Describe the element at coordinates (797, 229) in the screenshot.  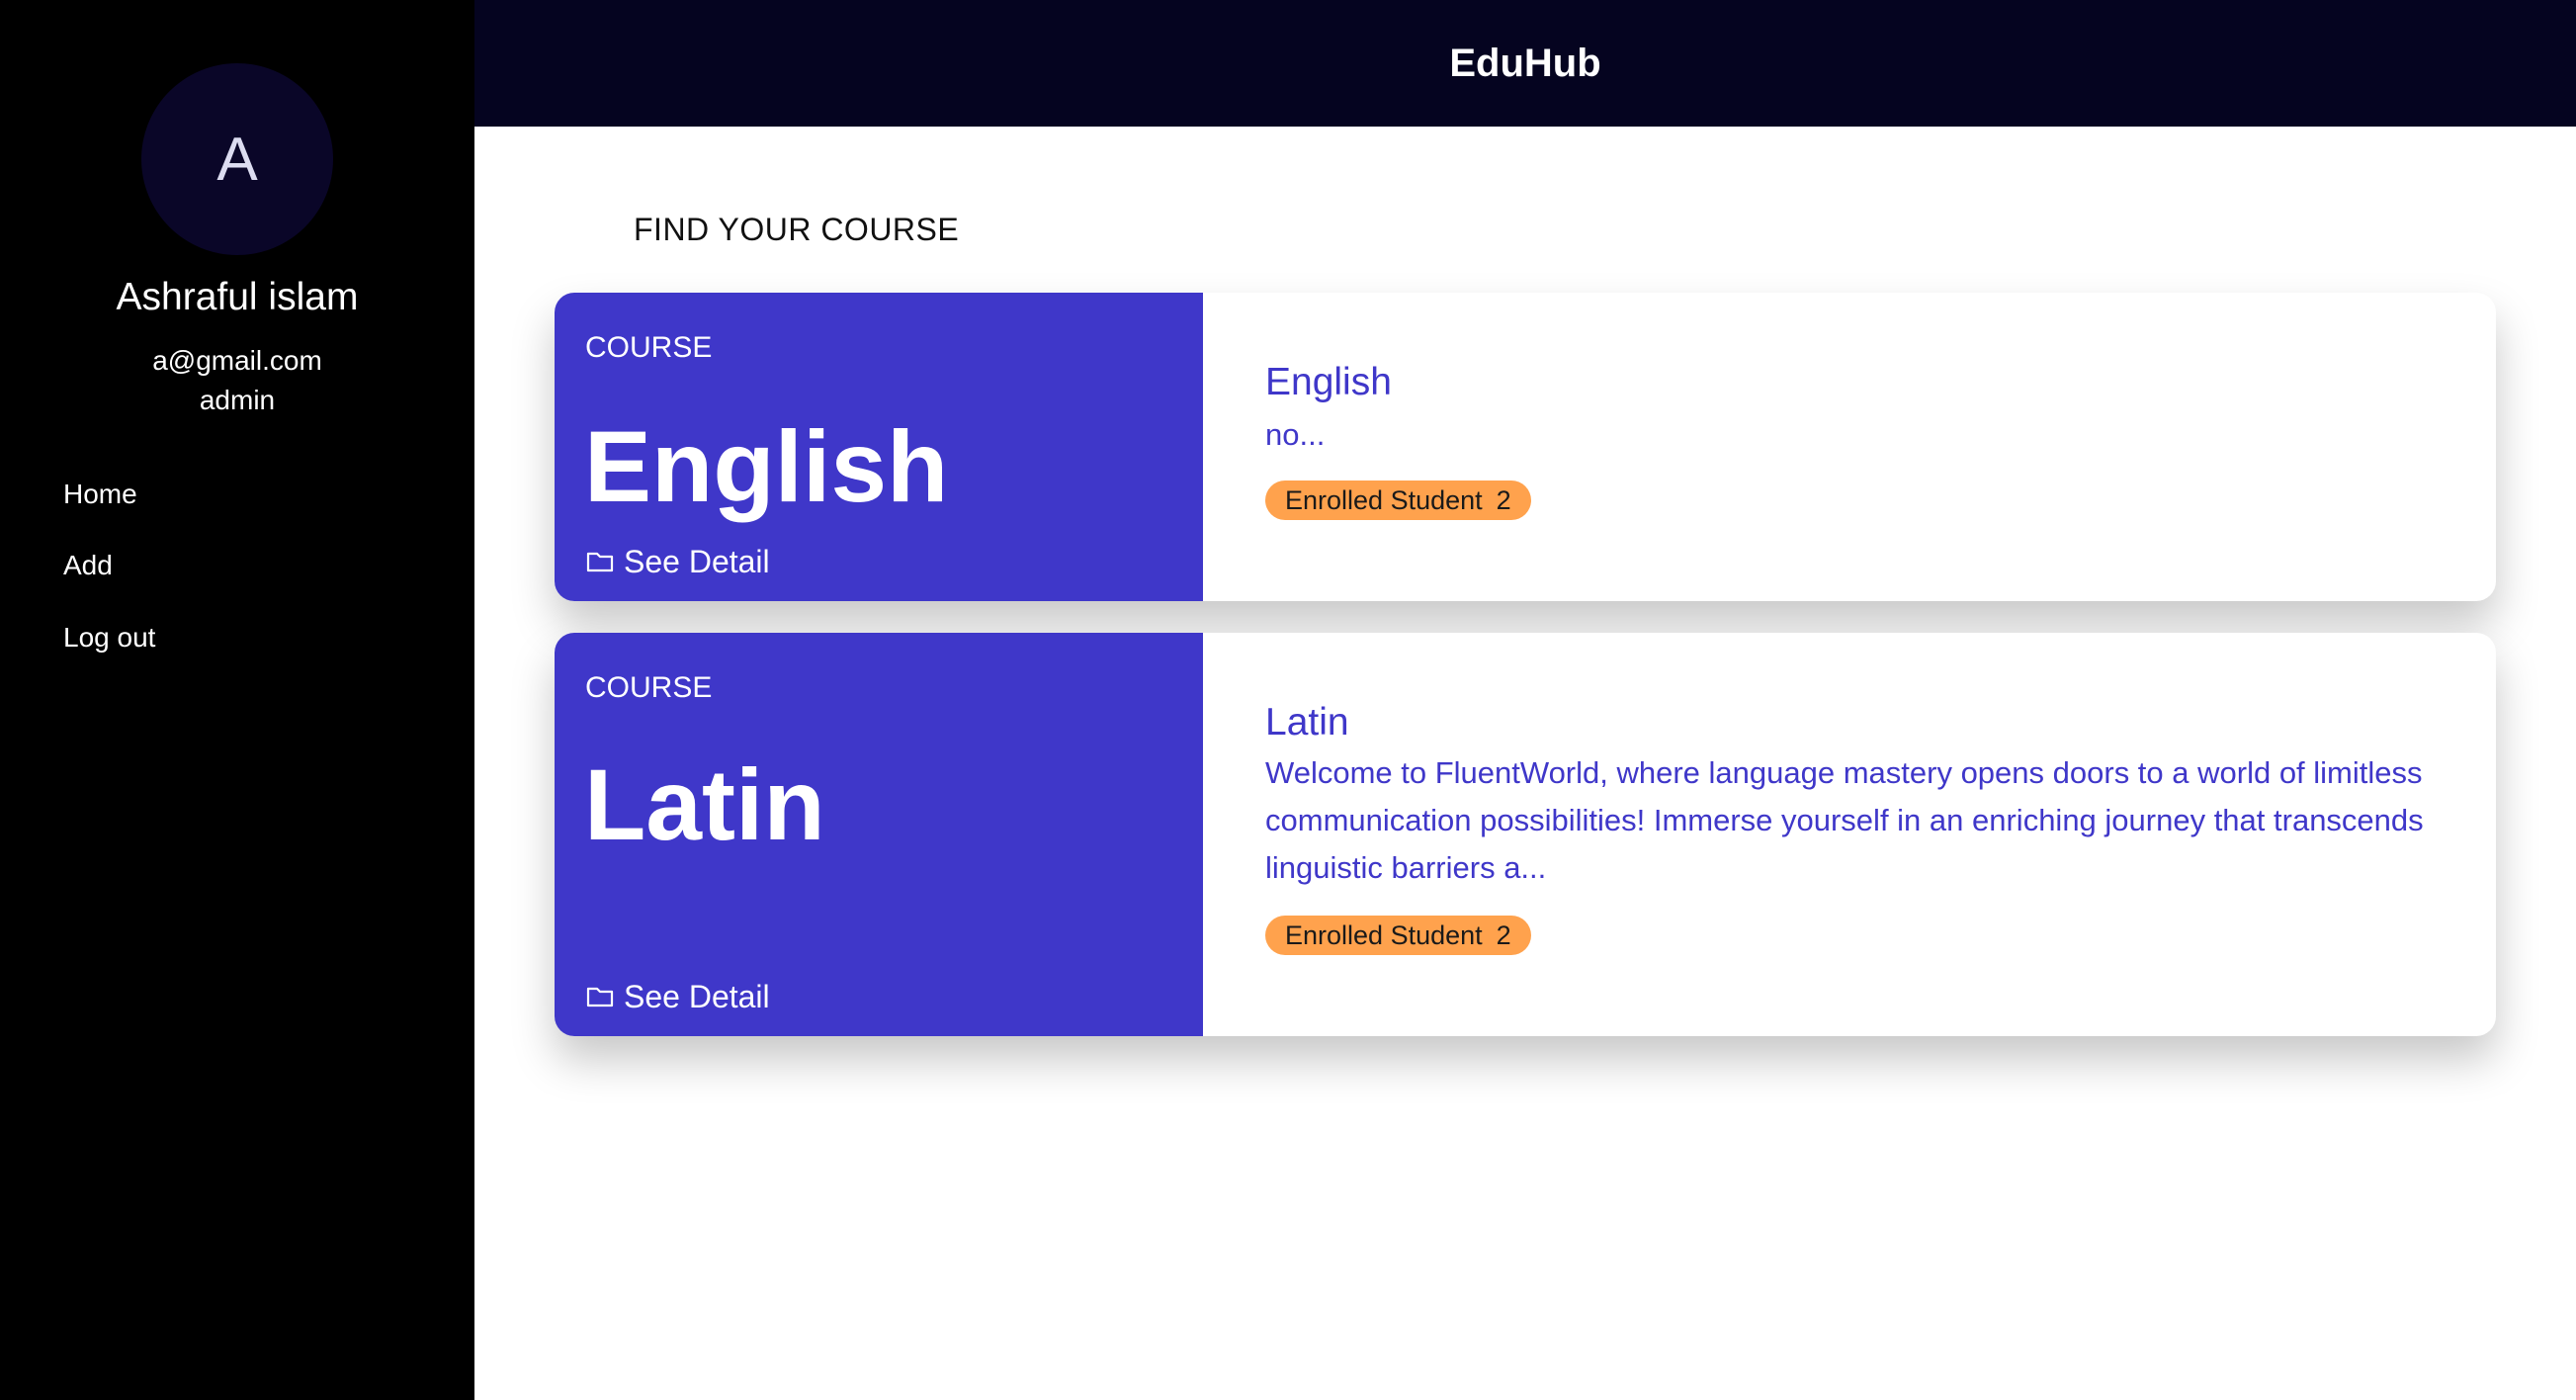
I see `section-title: FIND YOUR COURSE` at that location.